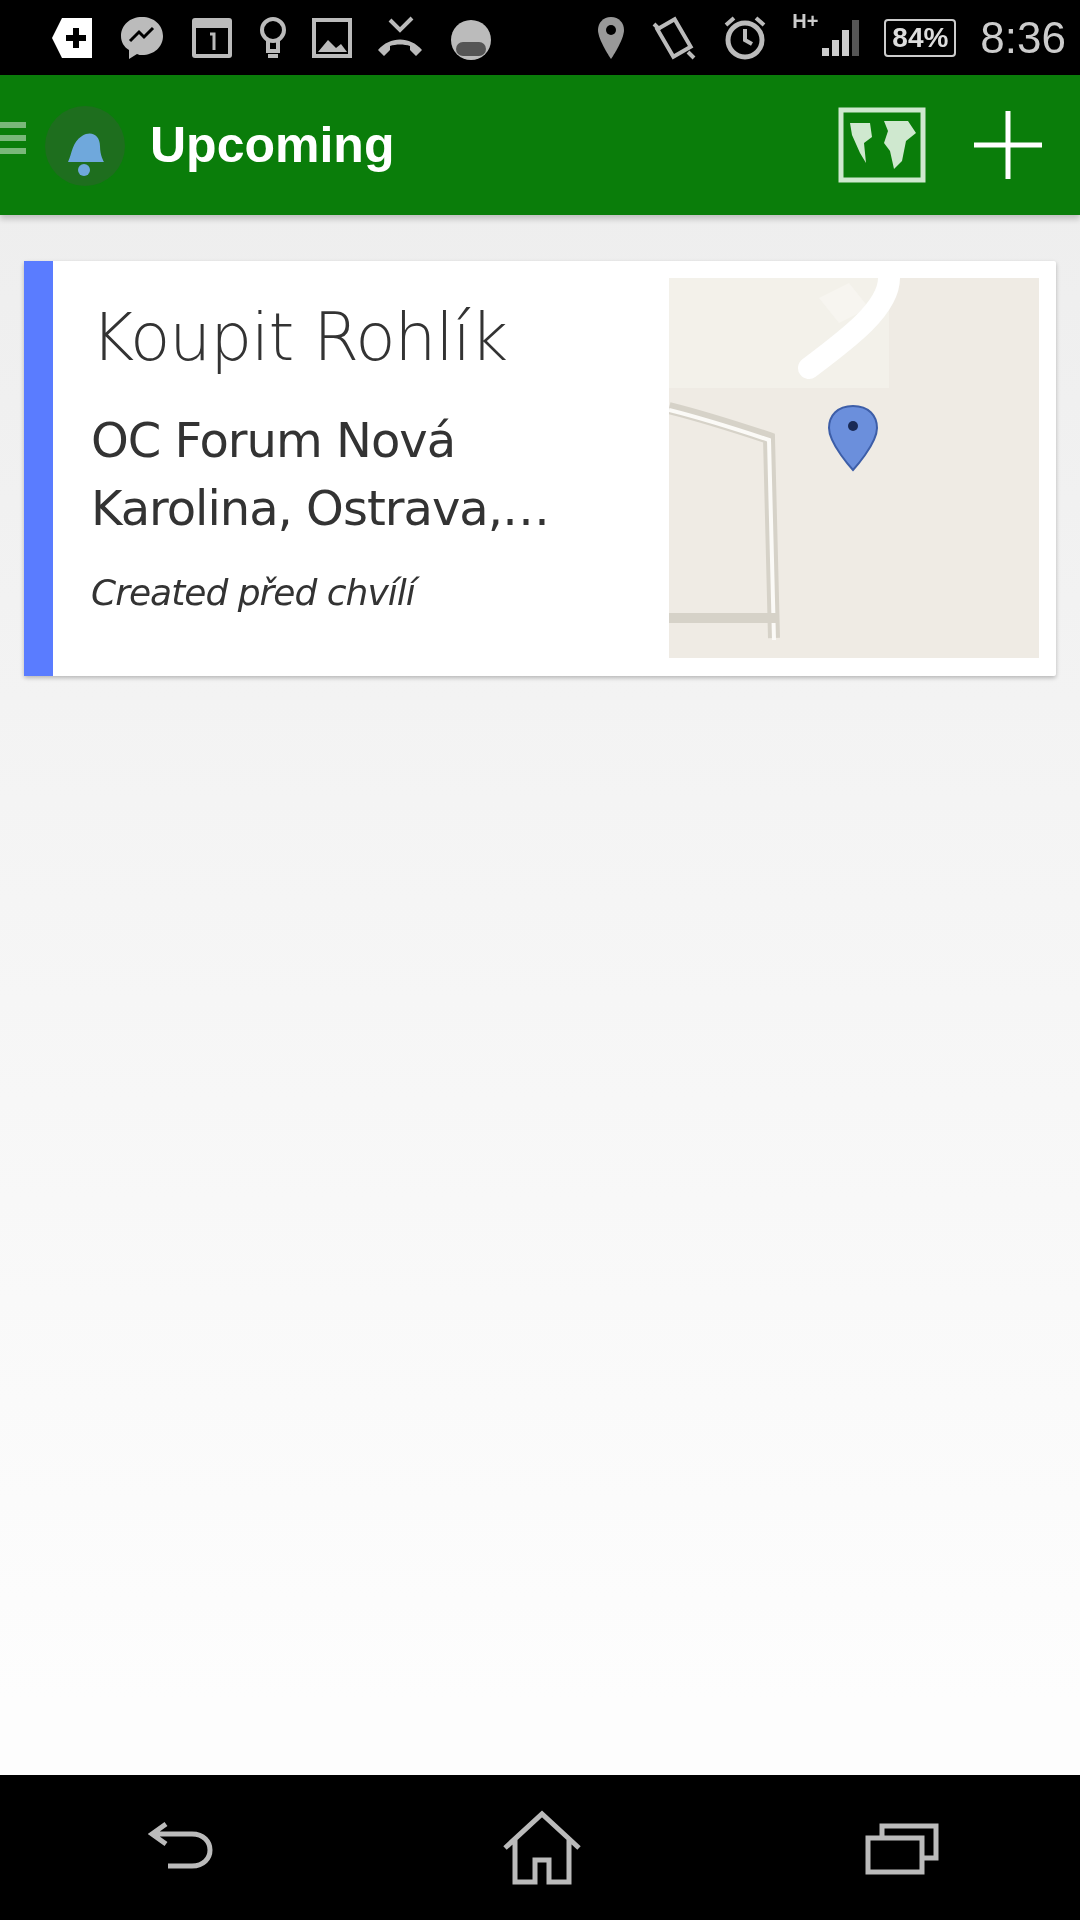 The height and width of the screenshot is (1920, 1080). What do you see at coordinates (300, 337) in the screenshot?
I see `reminder-title: Koupit Rohlík` at bounding box center [300, 337].